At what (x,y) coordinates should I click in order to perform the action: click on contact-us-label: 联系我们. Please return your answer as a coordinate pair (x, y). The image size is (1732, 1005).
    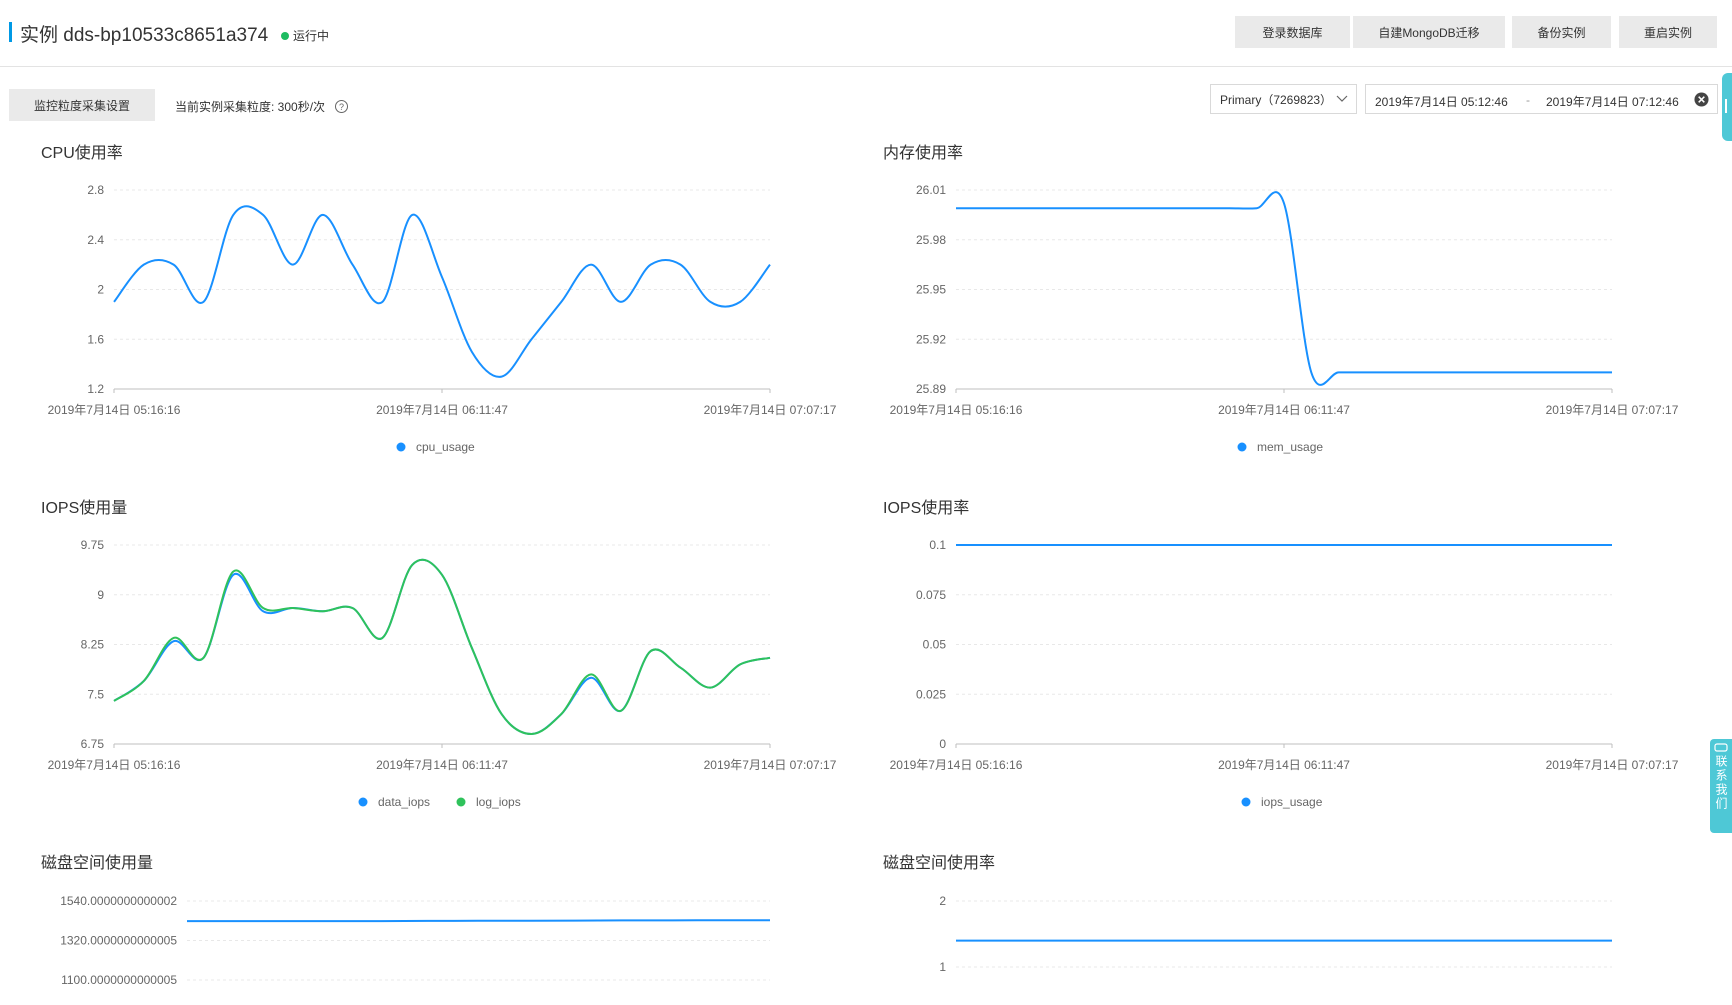
    Looking at the image, I should click on (1721, 783).